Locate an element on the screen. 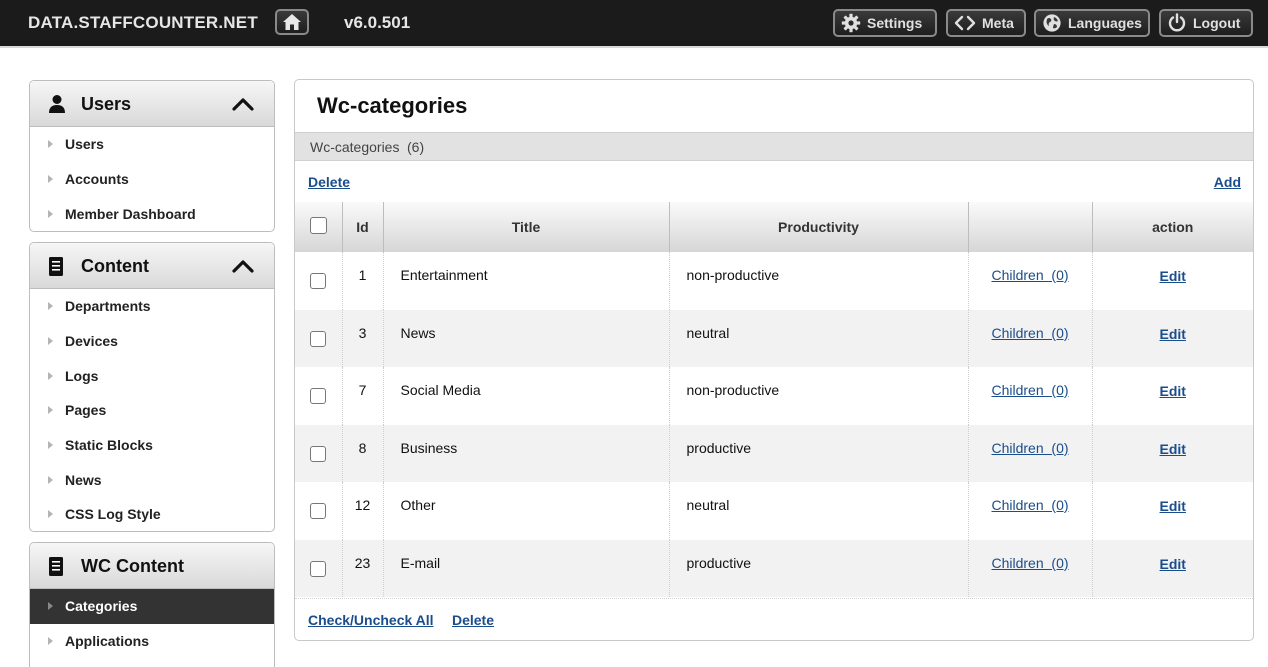 The width and height of the screenshot is (1268, 667). table-row: 12 Other neutral Children (0) Edit is located at coordinates (774, 511).